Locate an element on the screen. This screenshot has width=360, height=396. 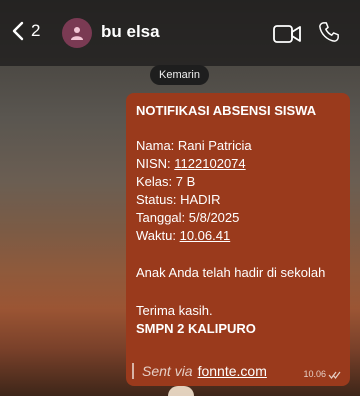
message-body: Anak Anda telah hadir di sekolah is located at coordinates (231, 272).